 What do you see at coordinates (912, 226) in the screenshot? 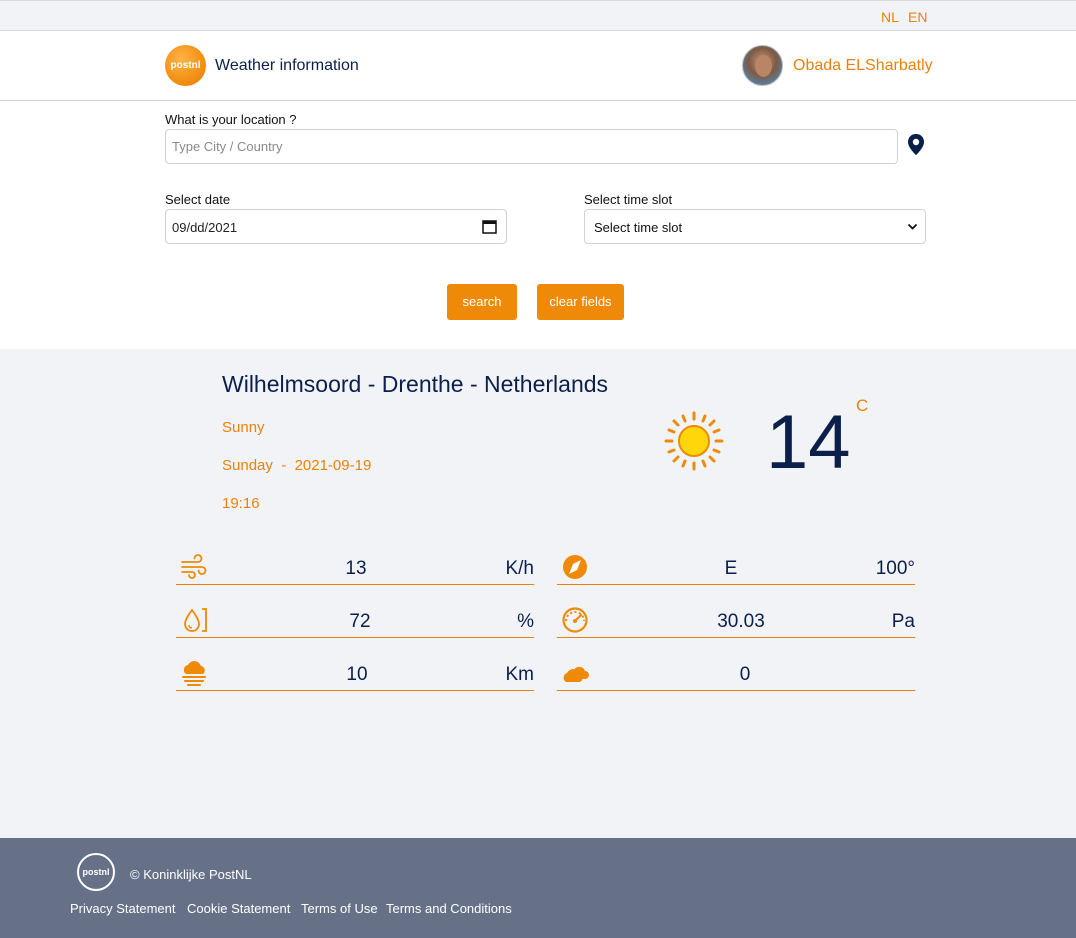
I see `chevron-down-icon` at bounding box center [912, 226].